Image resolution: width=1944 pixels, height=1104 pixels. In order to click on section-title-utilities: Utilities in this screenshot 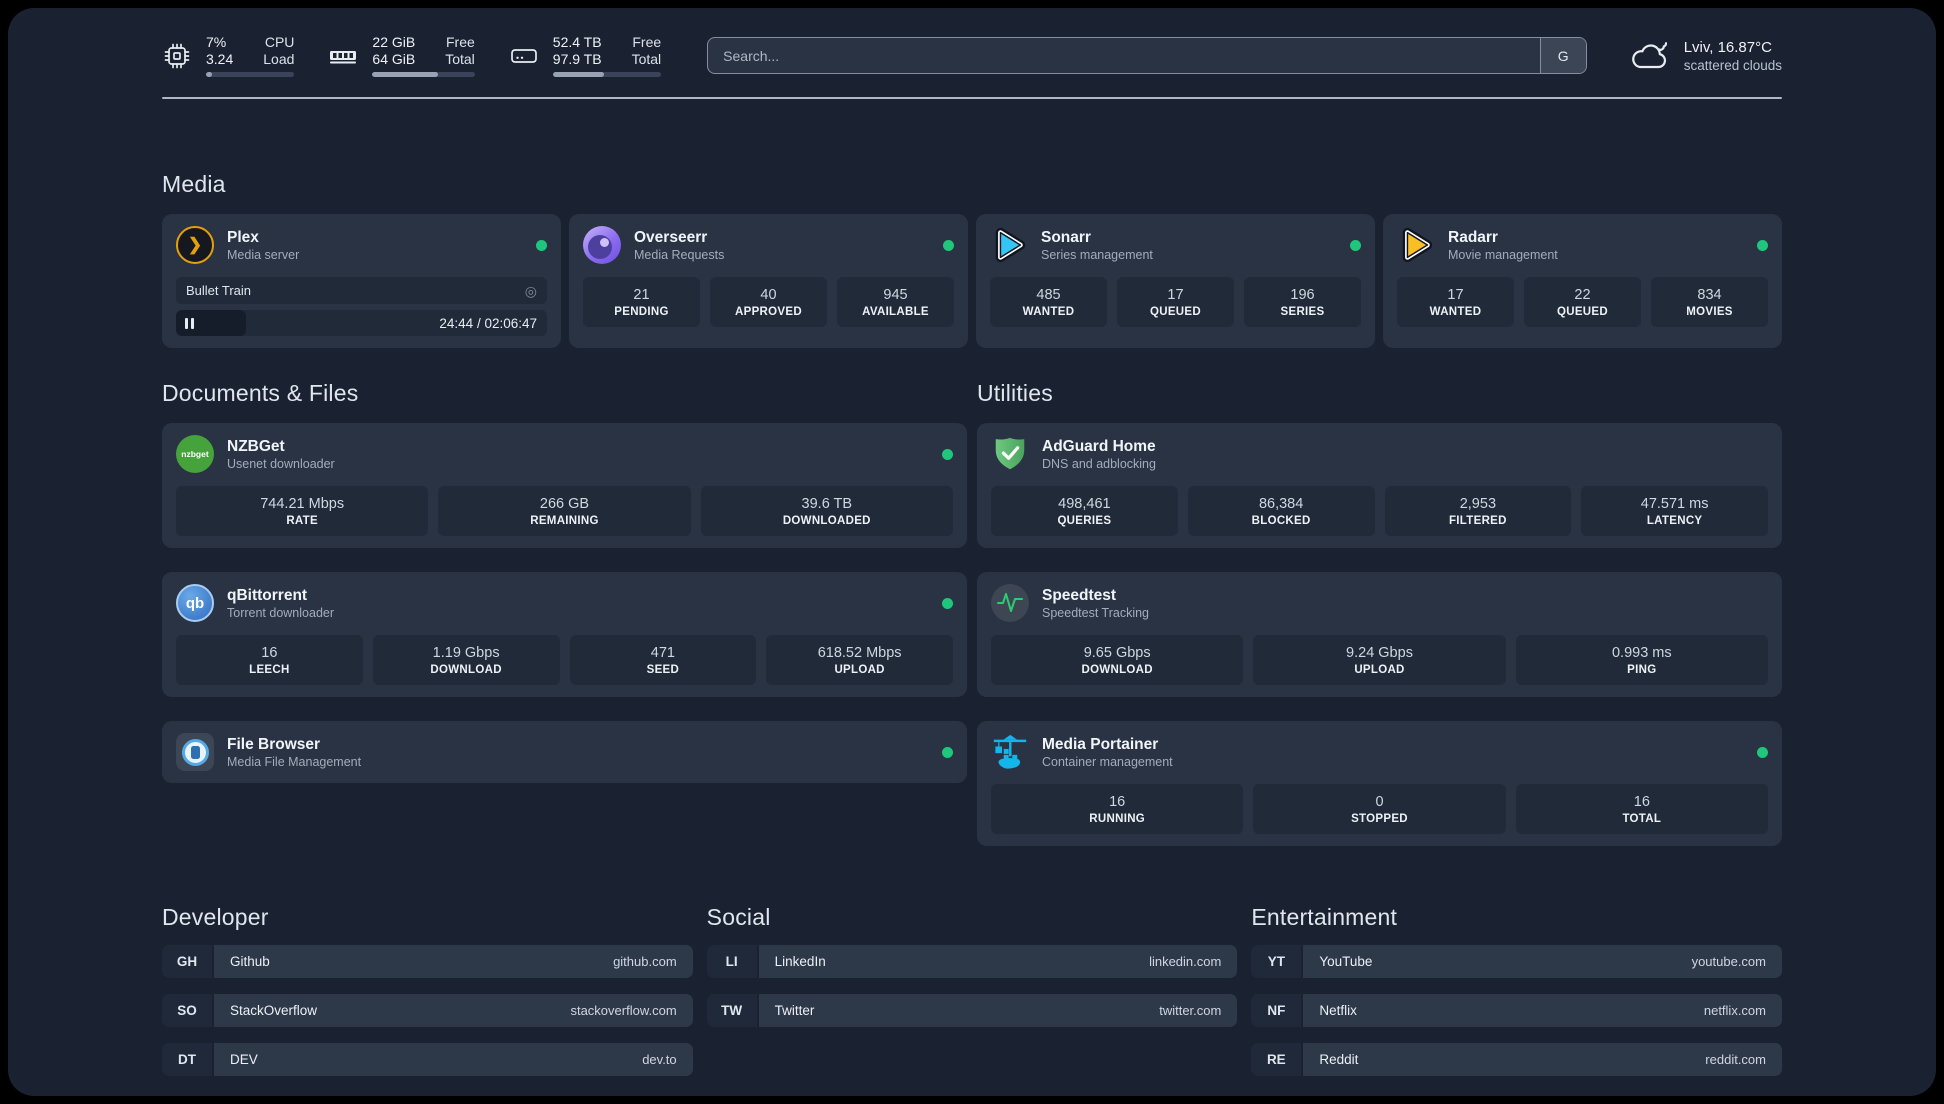, I will do `click(1015, 393)`.